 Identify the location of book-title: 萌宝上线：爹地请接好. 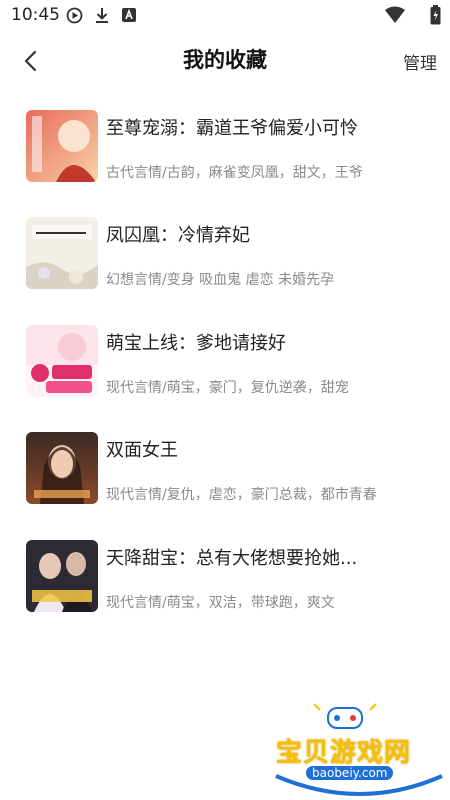
(196, 343).